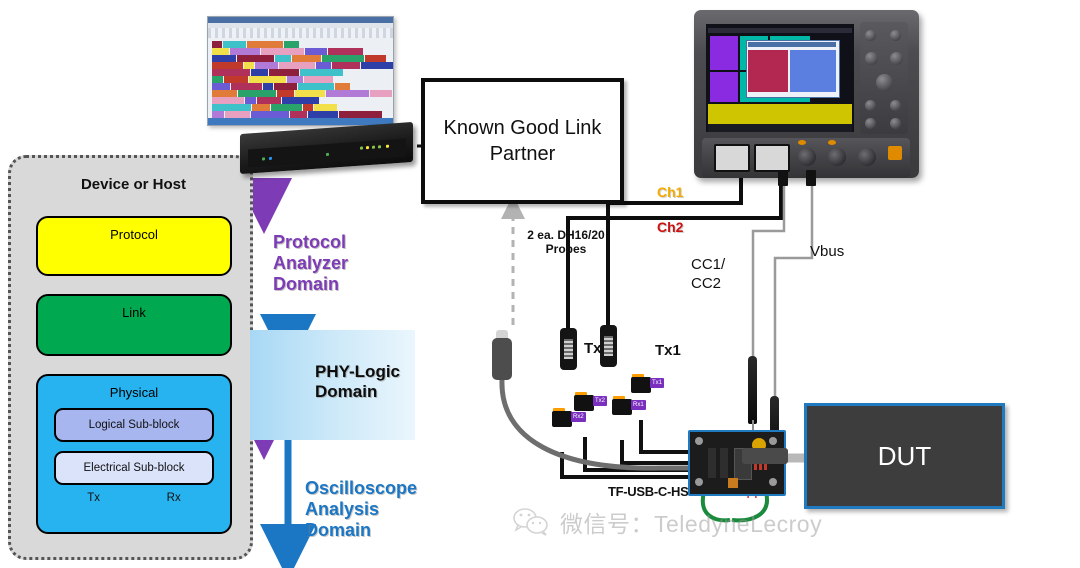 The image size is (1080, 568). I want to click on dh-probe-tx1, so click(608, 346).